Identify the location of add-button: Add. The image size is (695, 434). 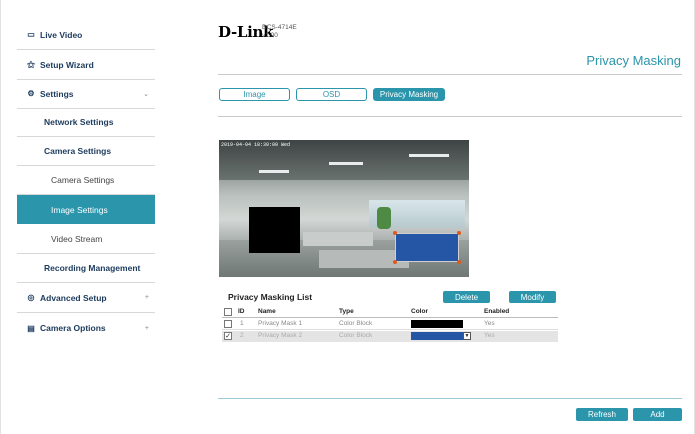
(657, 414).